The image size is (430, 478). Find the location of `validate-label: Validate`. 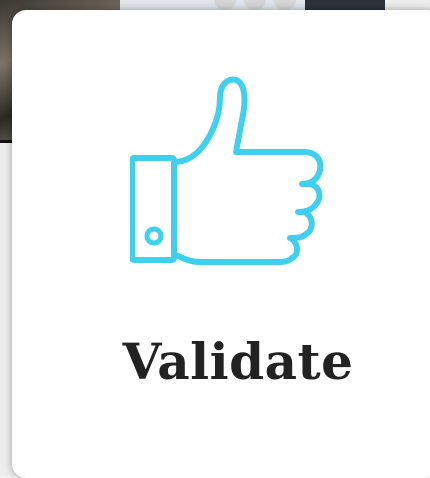

validate-label: Validate is located at coordinates (238, 361).